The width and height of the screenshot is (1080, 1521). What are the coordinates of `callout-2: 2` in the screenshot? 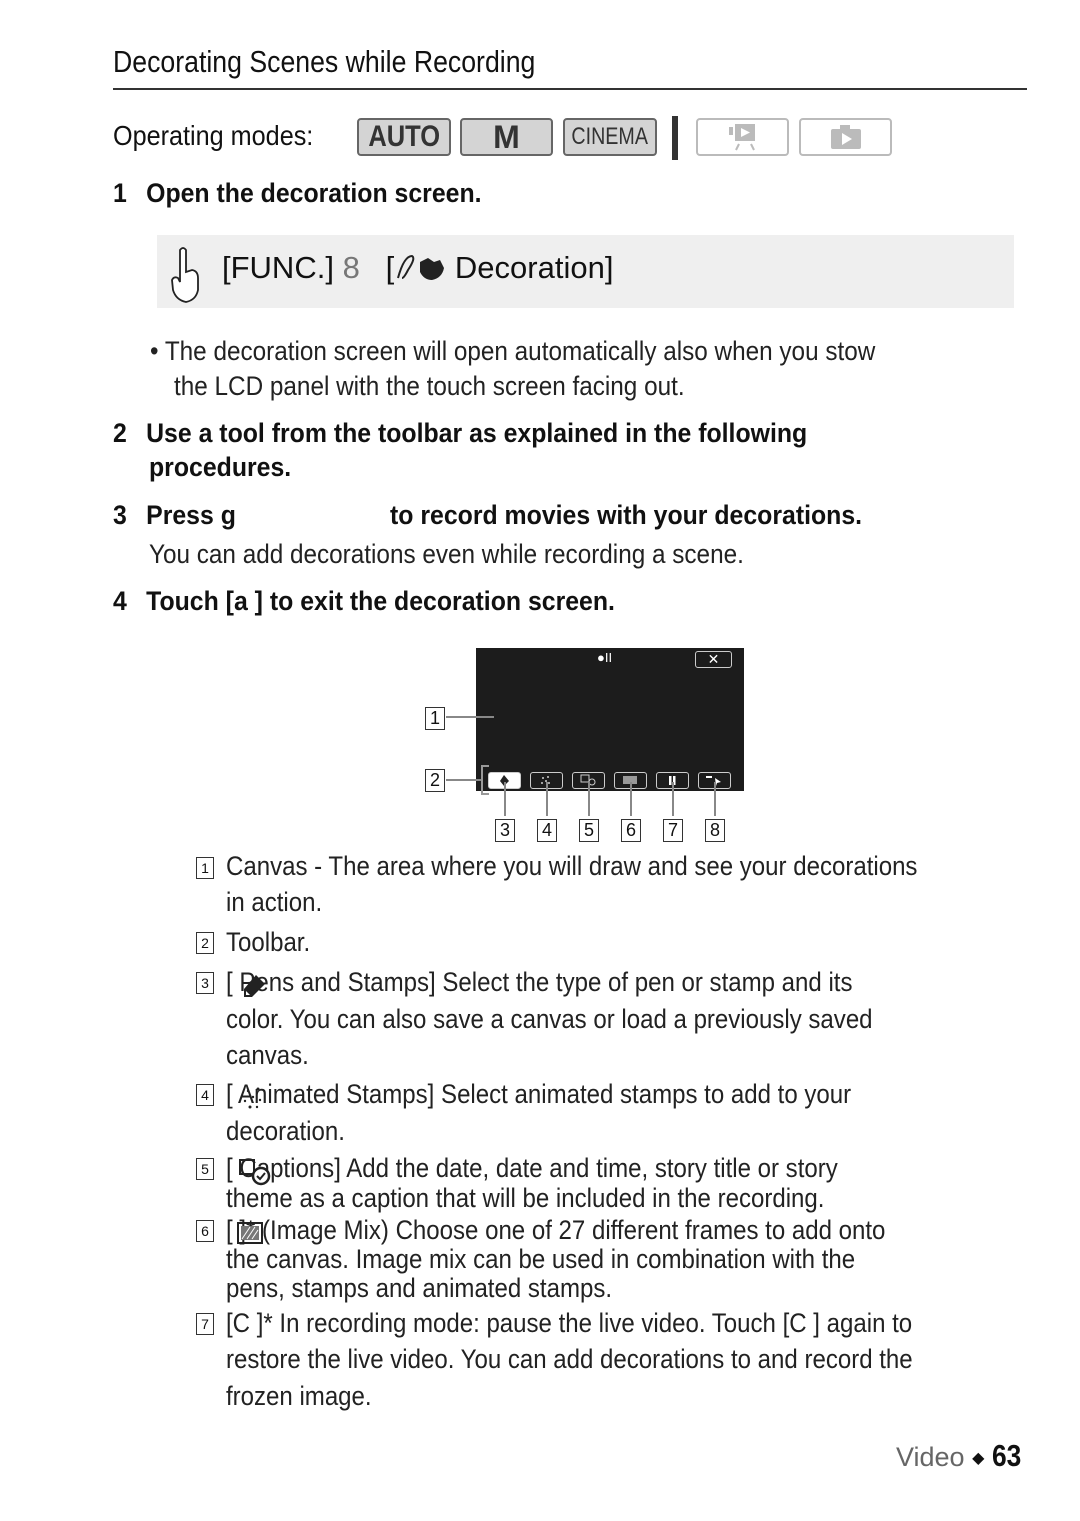 It's located at (435, 780).